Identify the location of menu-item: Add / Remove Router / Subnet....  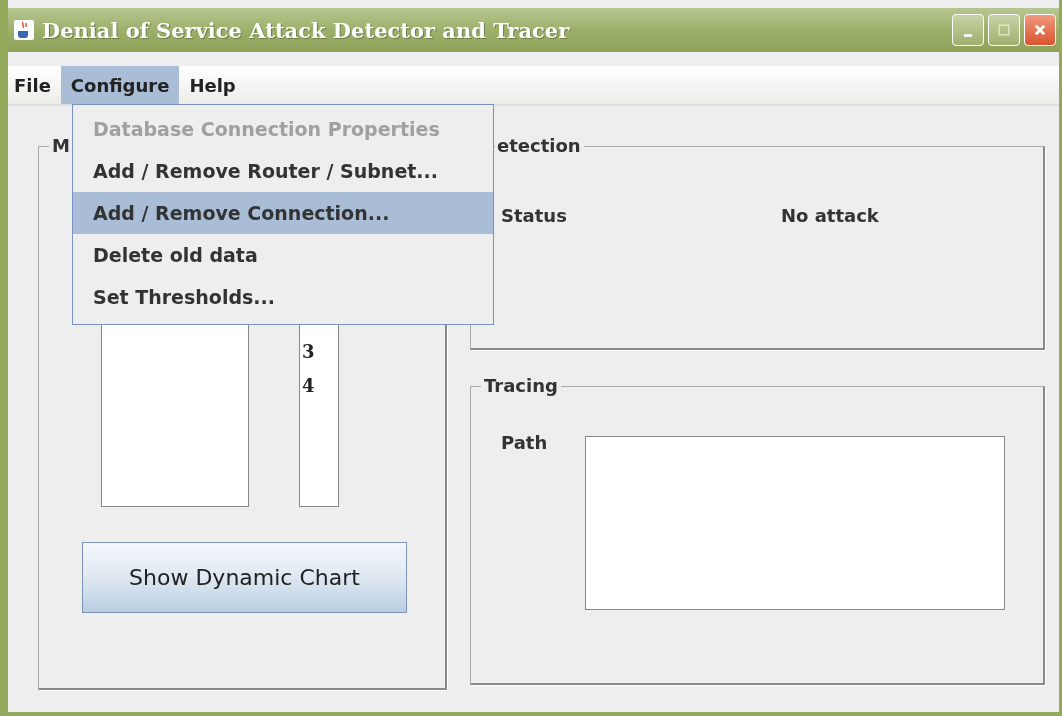
(283, 171).